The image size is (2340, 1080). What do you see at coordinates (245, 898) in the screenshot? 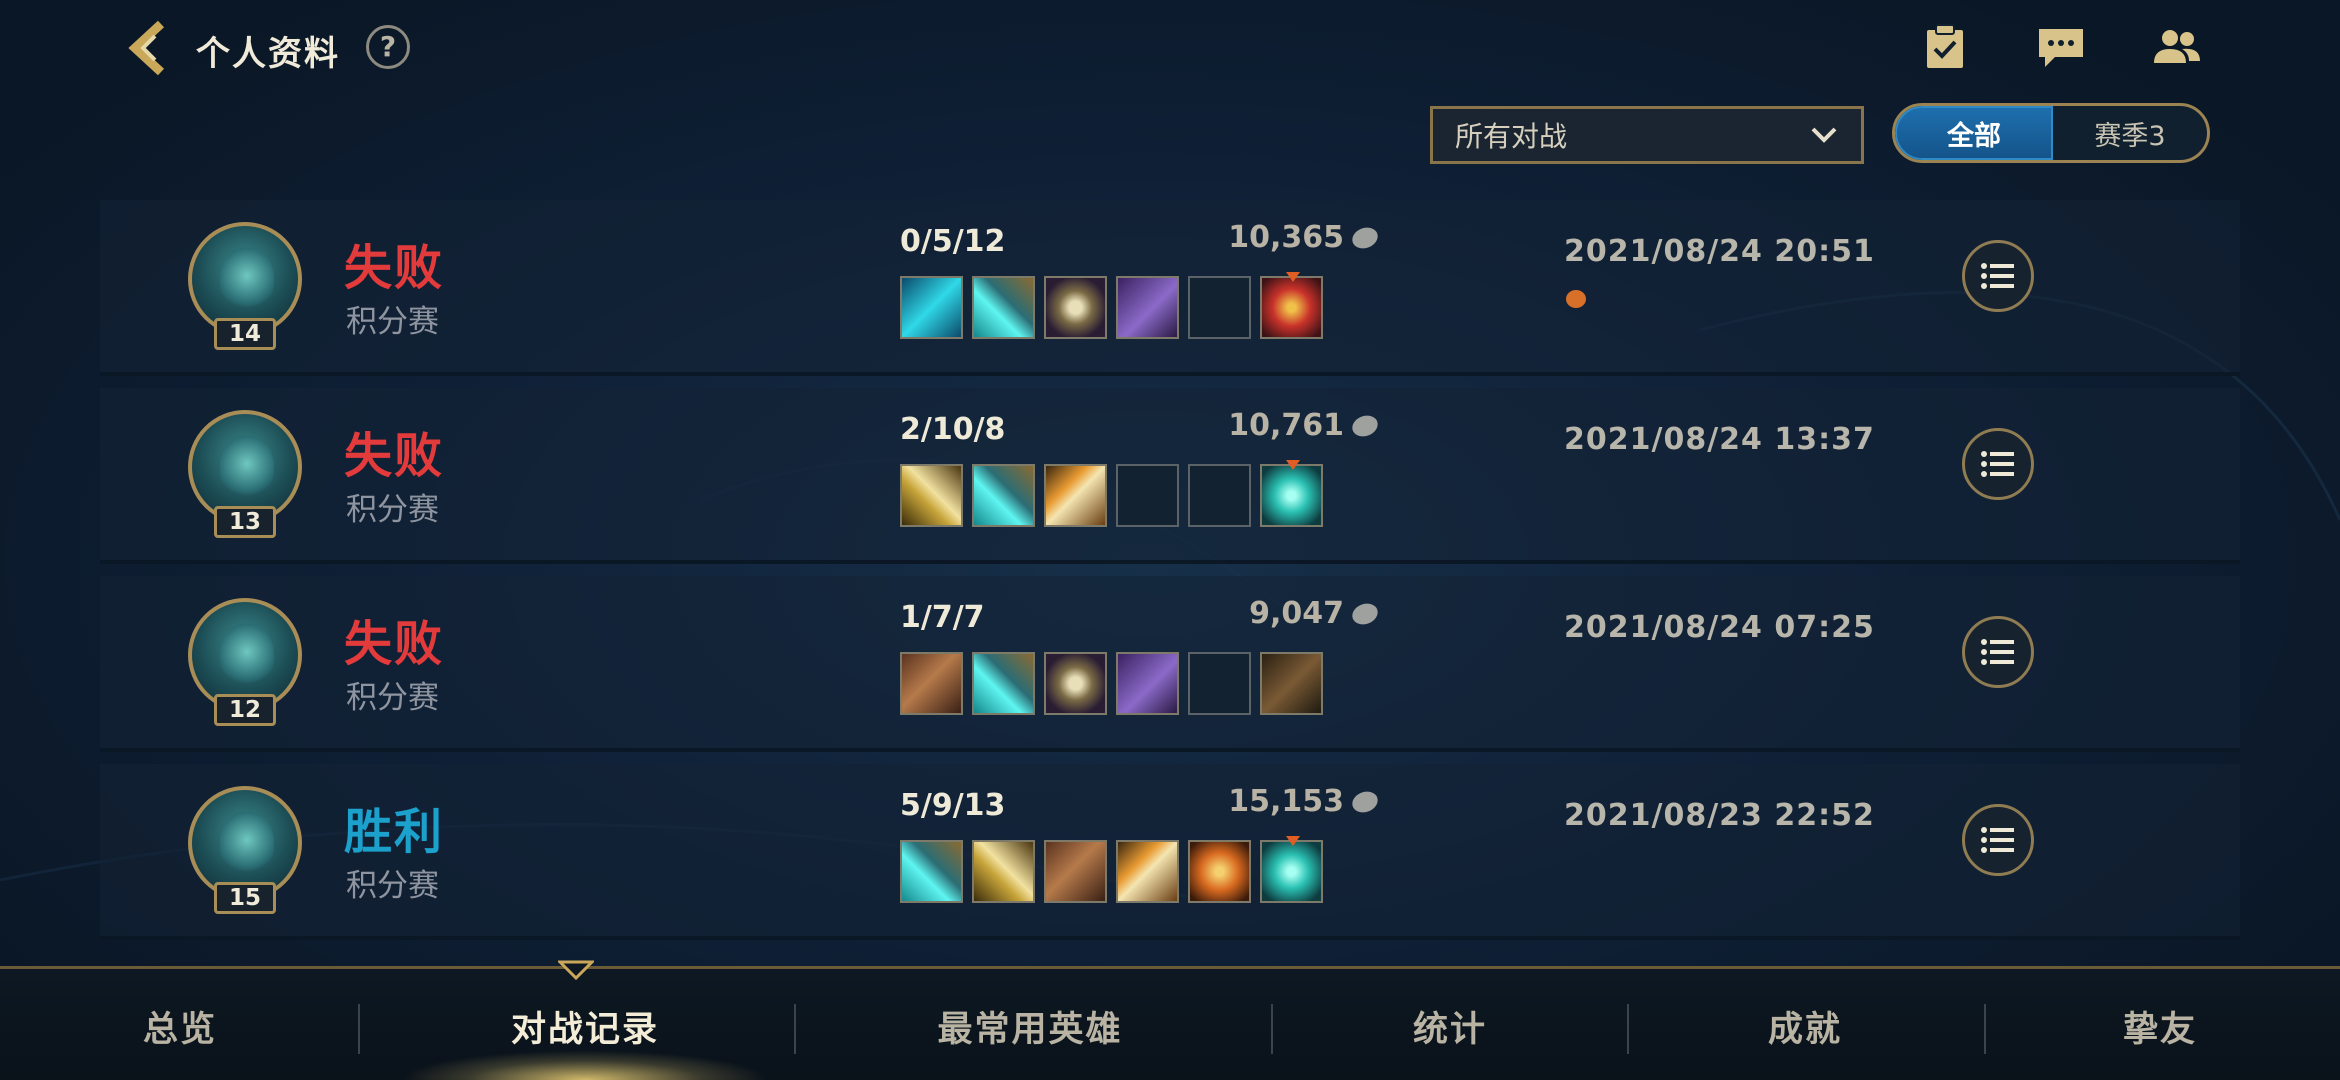
I see `champion-level: 15` at bounding box center [245, 898].